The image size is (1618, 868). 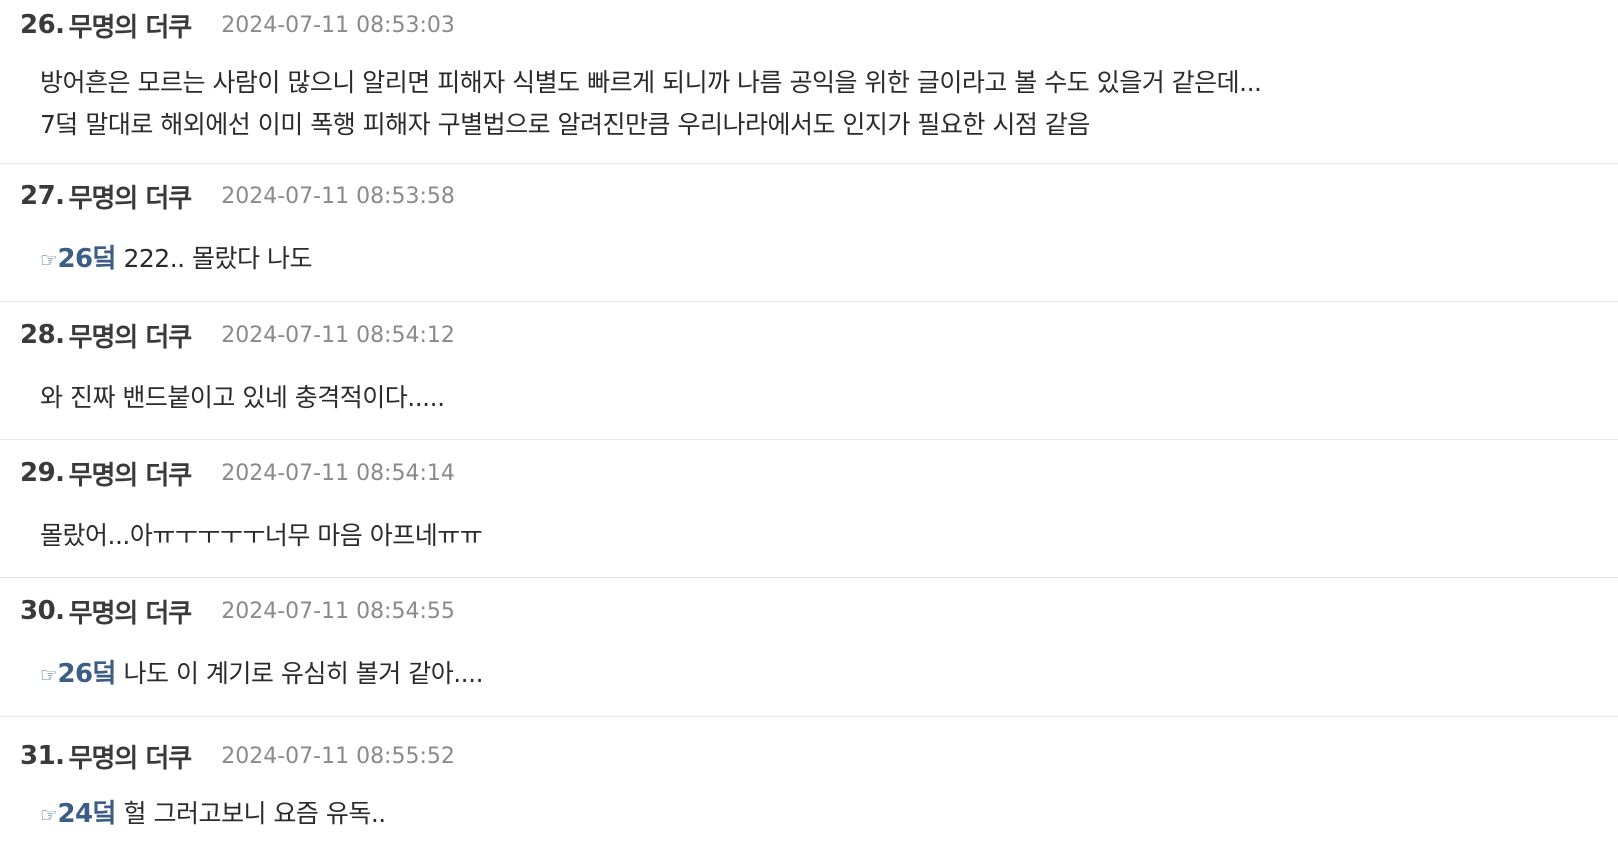 I want to click on comment-header: 27. 무명의 더쿠 2024-07-11 08:53:58, so click(x=237, y=196).